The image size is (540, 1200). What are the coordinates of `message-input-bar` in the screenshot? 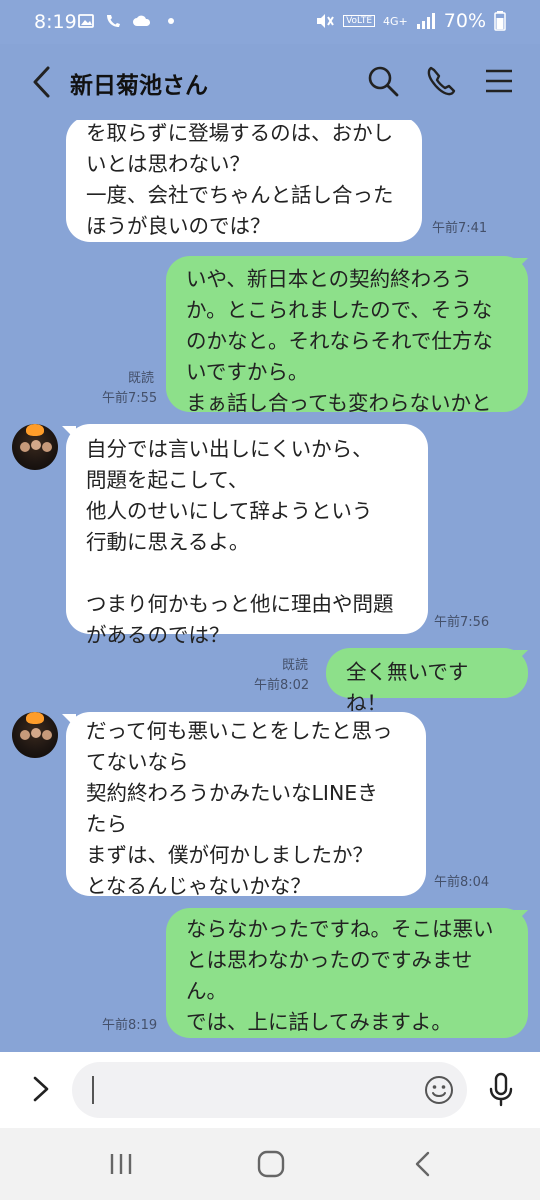 It's located at (270, 1090).